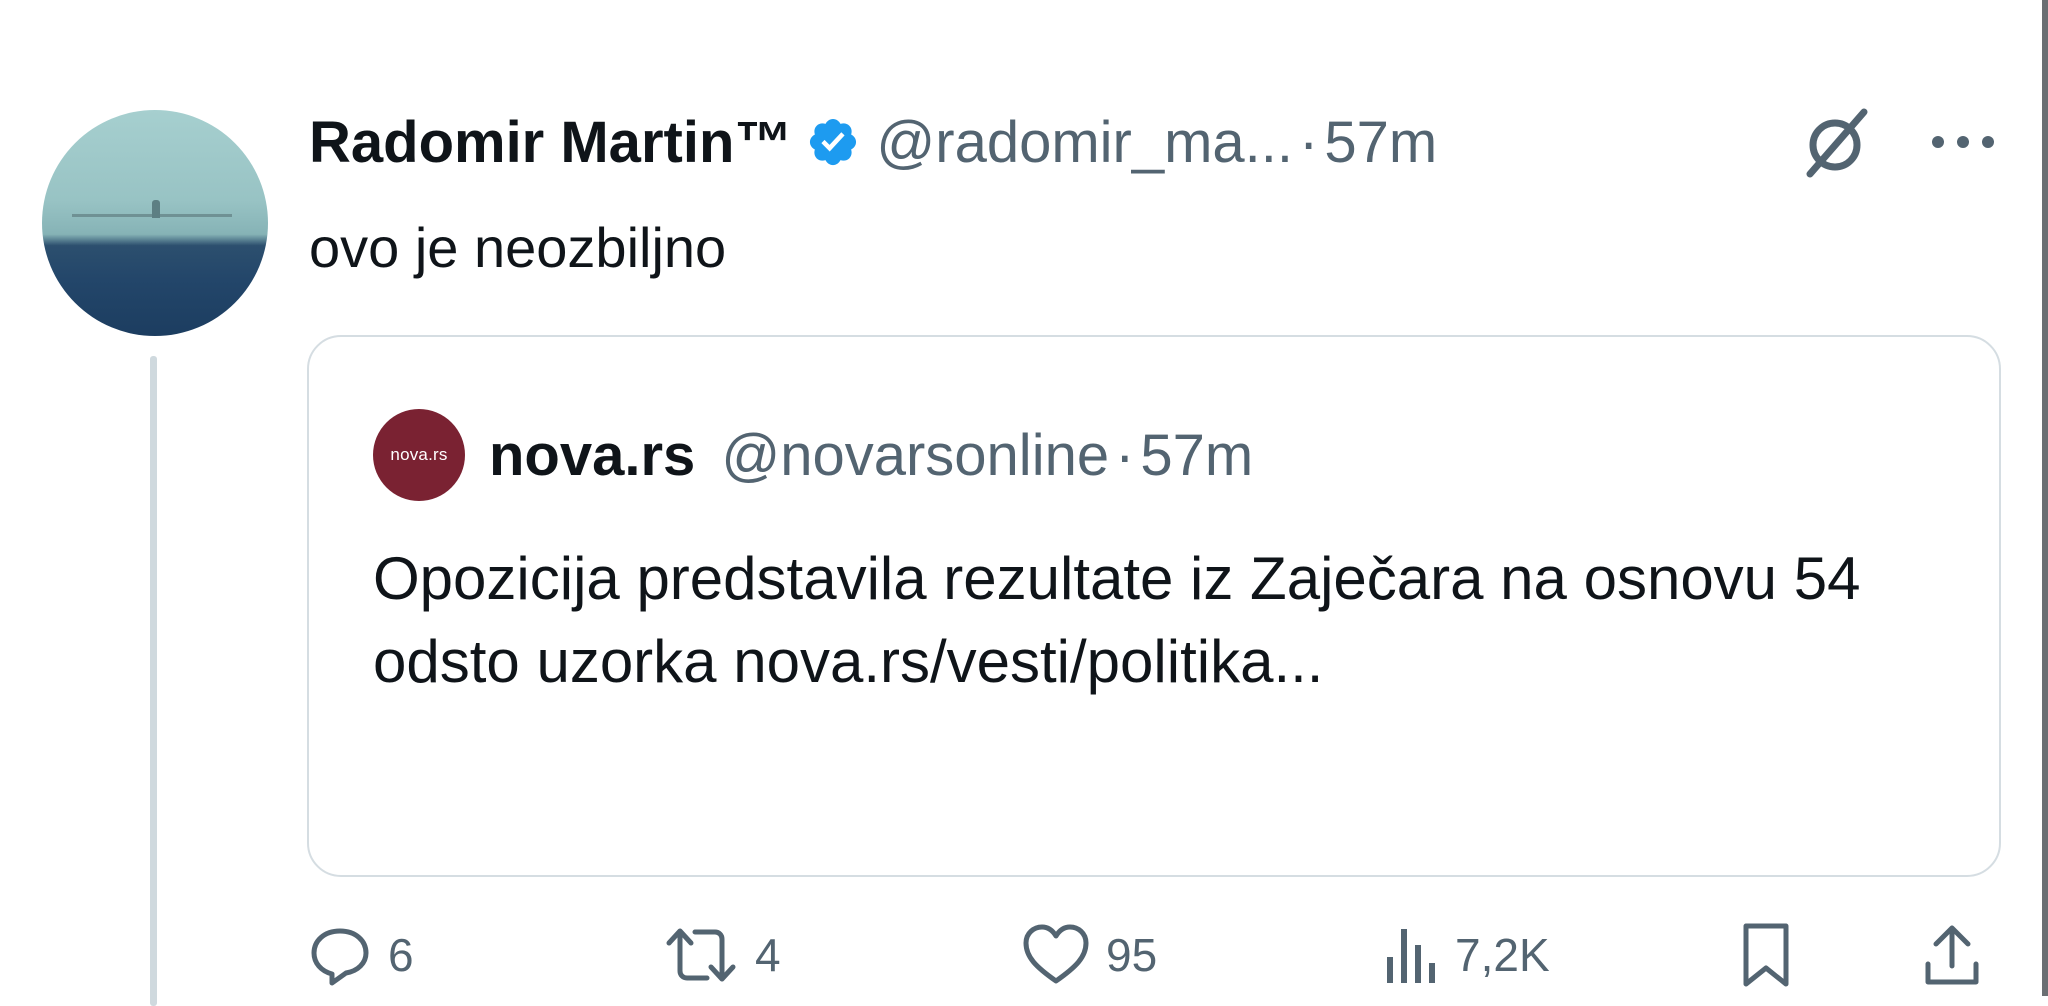 Image resolution: width=2048 pixels, height=1006 pixels. Describe the element at coordinates (153, 681) in the screenshot. I see `thread-line` at that location.